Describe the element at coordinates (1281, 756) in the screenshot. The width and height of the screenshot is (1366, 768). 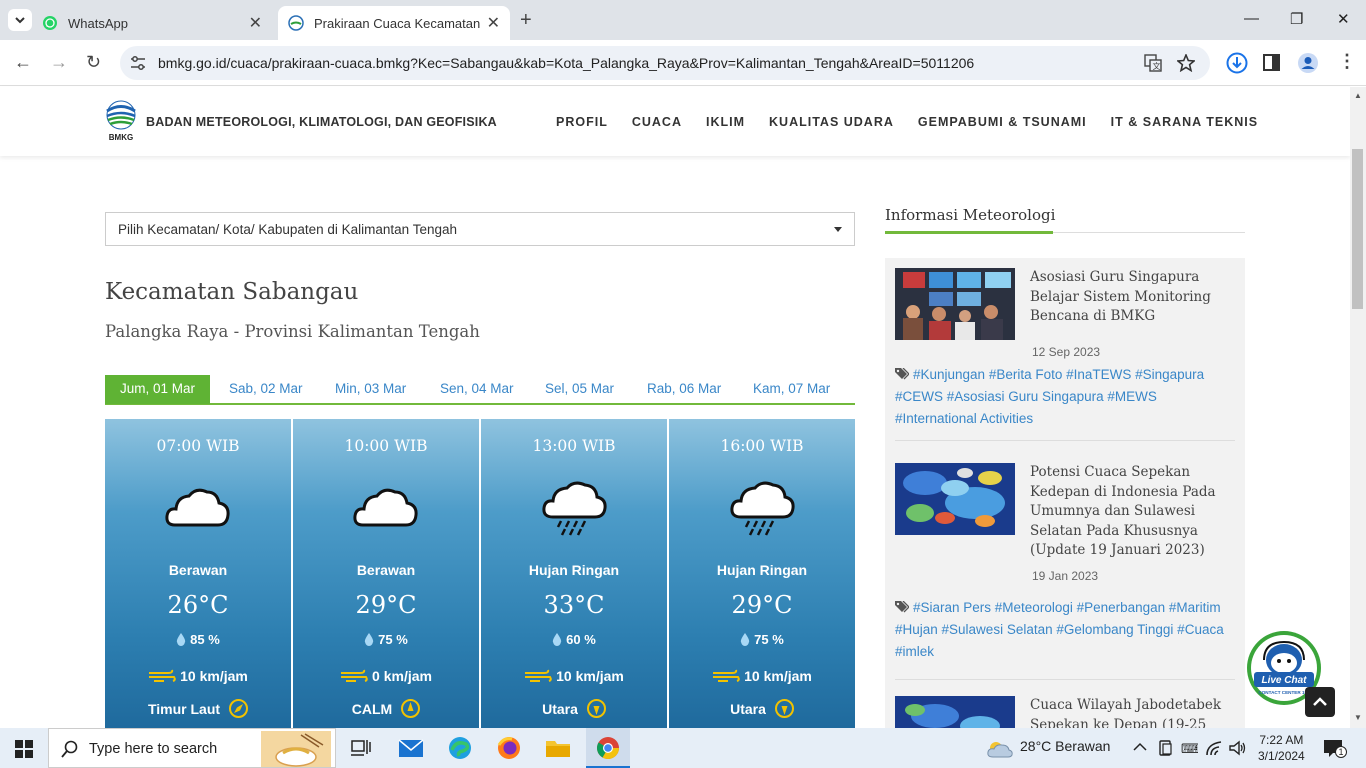
I see `clock-date: 3/1/2024` at that location.